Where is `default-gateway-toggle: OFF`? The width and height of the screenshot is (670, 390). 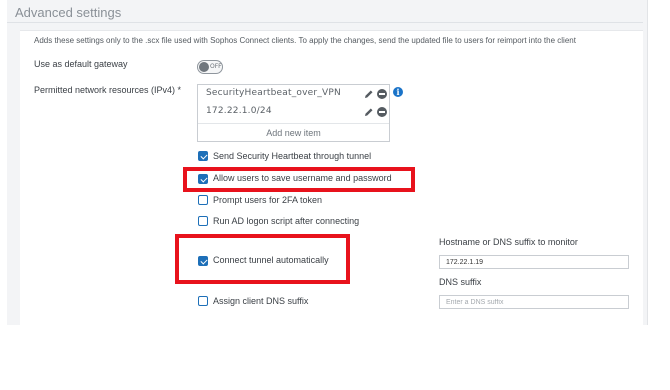 default-gateway-toggle: OFF is located at coordinates (210, 67).